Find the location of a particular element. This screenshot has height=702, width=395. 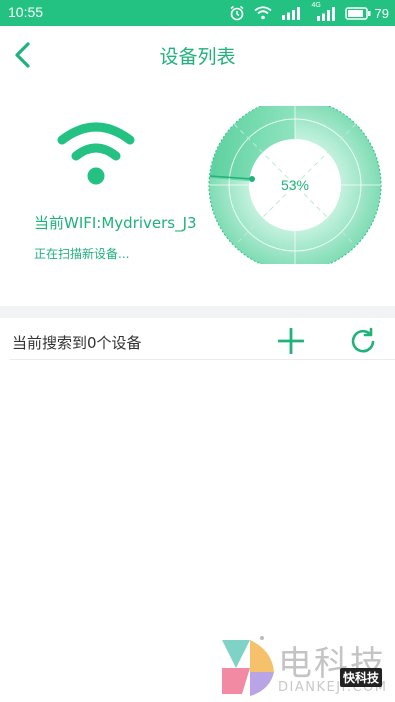

status-bar: 10:55 4G 79 is located at coordinates (197, 13).